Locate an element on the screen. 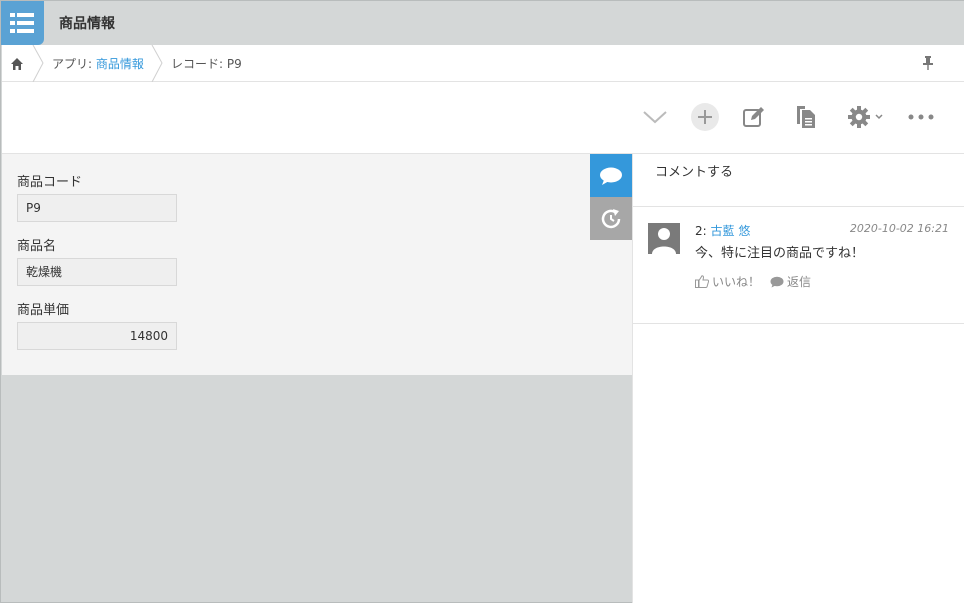  reply-label: 返信 is located at coordinates (799, 282).